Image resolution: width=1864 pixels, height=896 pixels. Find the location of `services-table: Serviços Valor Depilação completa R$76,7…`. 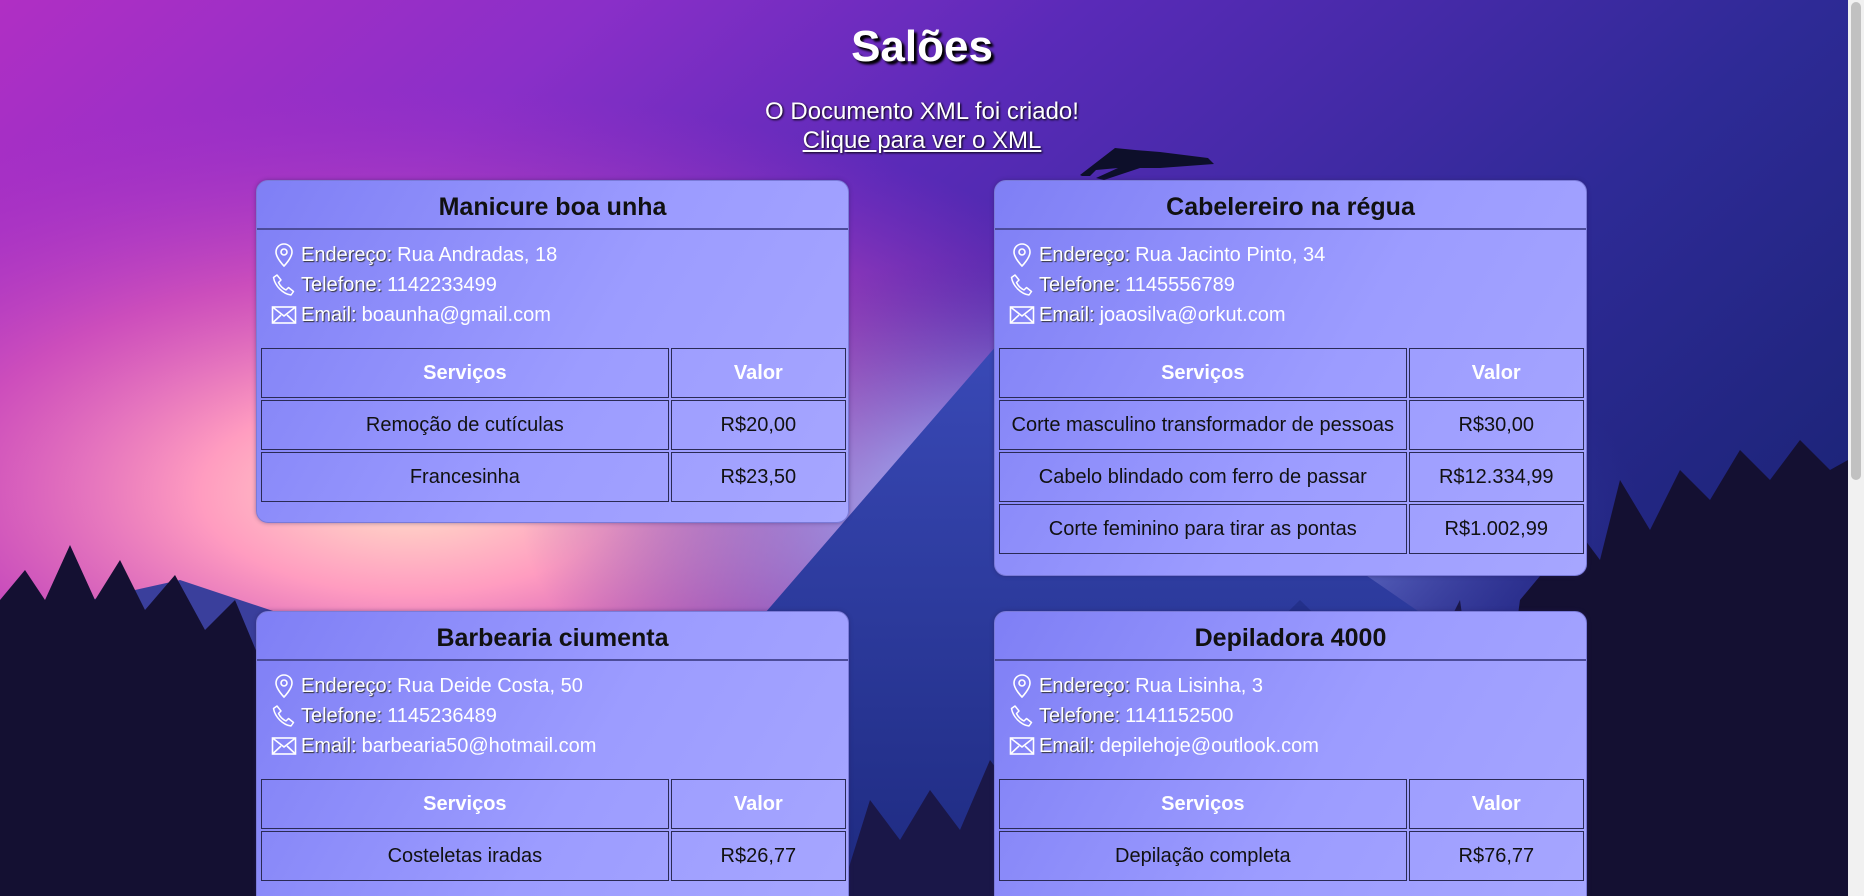

services-table: Serviços Valor Depilação completa R$76,7… is located at coordinates (1291, 830).